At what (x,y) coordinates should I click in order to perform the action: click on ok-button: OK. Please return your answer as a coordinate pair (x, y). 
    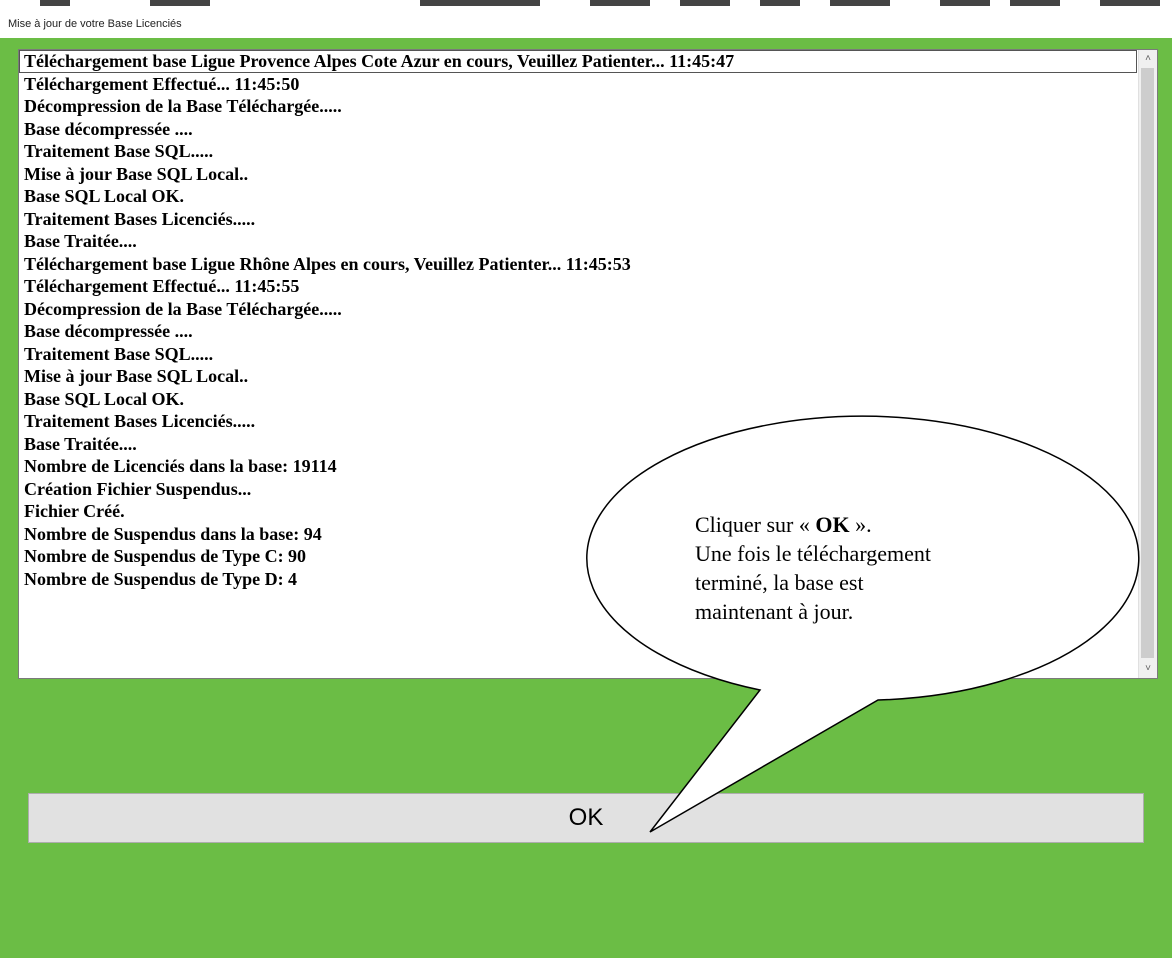
    Looking at the image, I should click on (586, 818).